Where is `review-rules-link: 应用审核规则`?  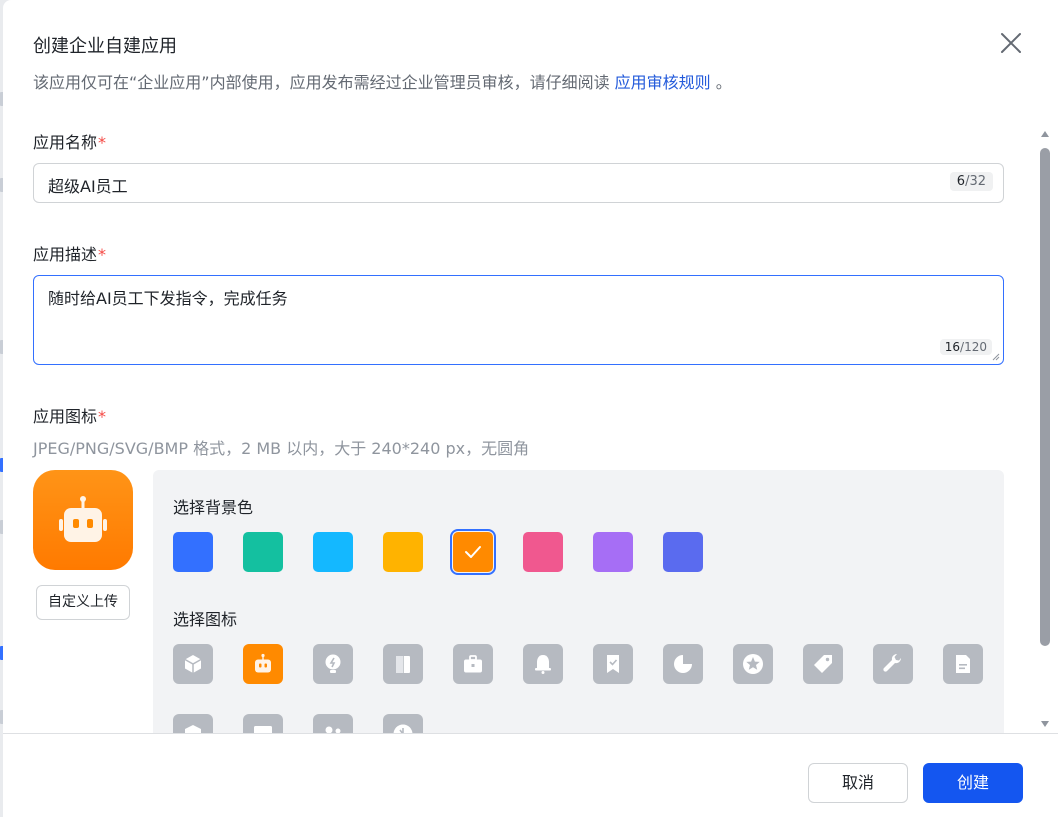 review-rules-link: 应用审核规则 is located at coordinates (663, 82).